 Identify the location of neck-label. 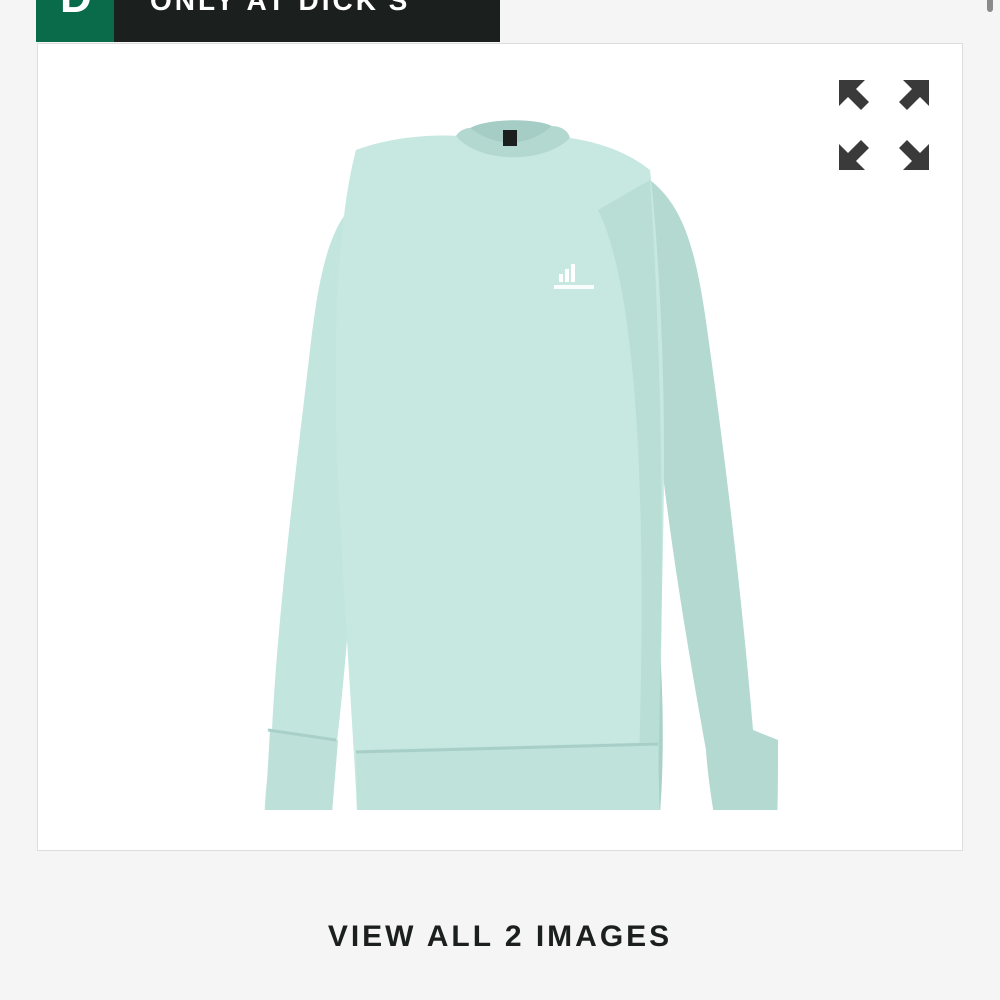
(510, 138).